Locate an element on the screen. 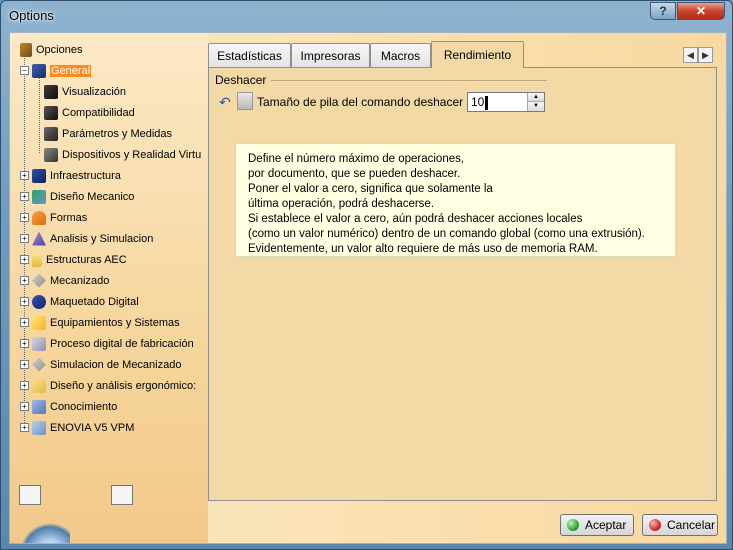 This screenshot has width=733, height=550. tree-item-visualizacion: Visualización is located at coordinates (115, 91).